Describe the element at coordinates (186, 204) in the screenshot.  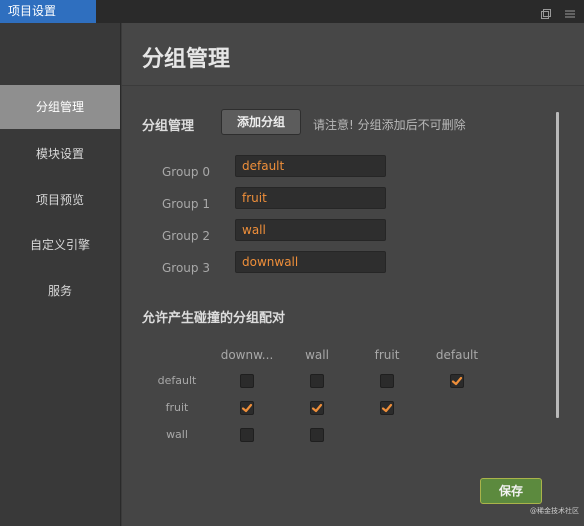
I see `group-label: Group 1` at that location.